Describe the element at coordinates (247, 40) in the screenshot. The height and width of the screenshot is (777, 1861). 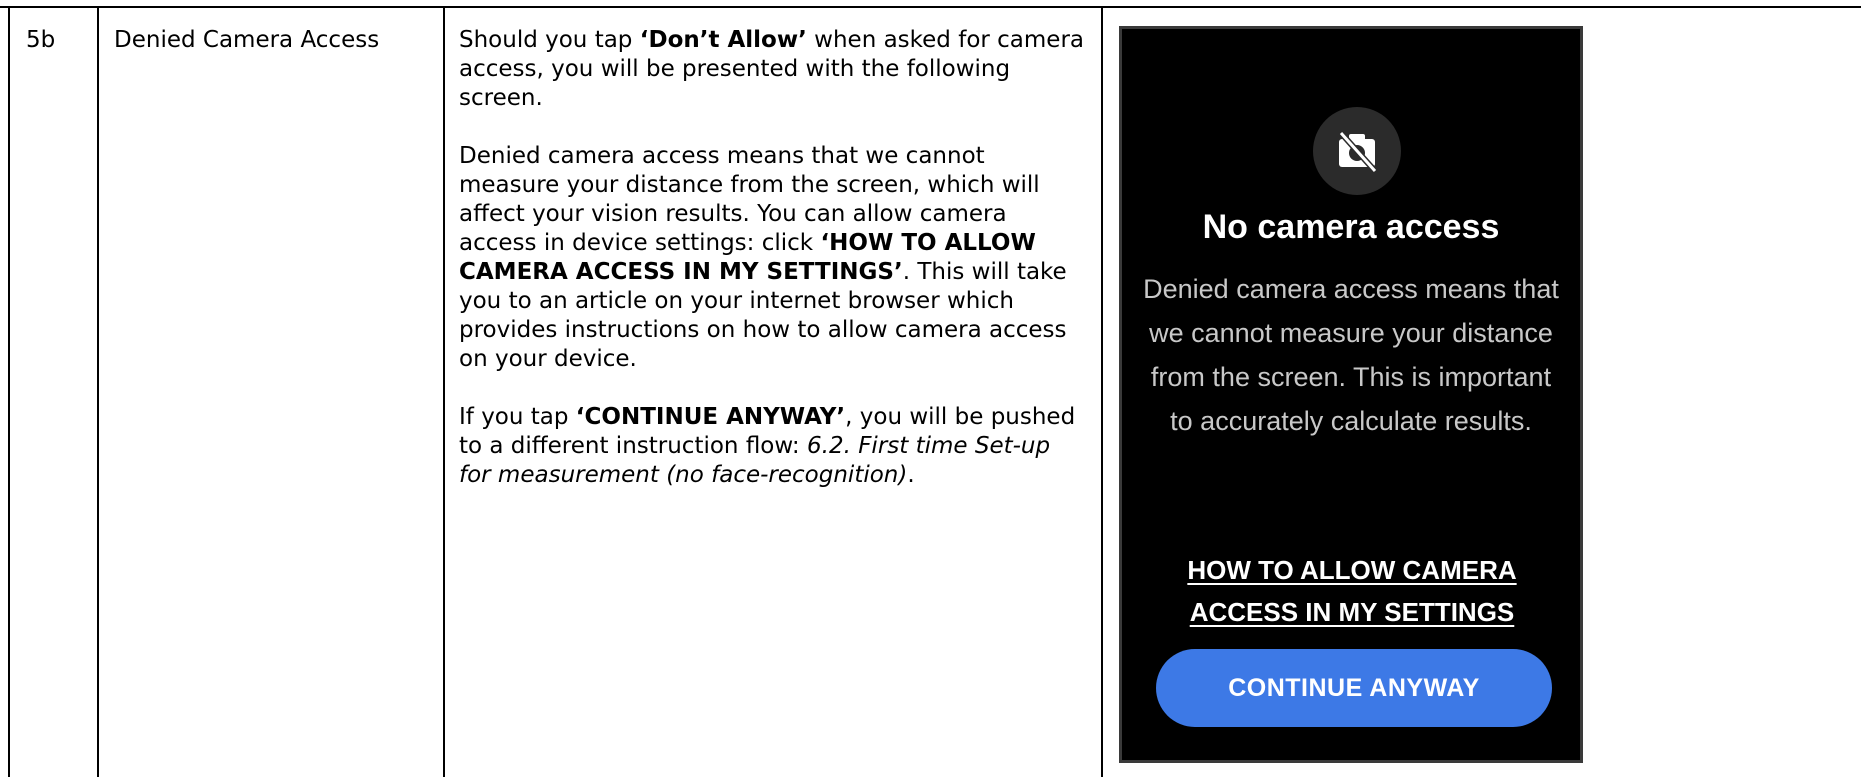
I see `step-name: Denied Camera Access` at that location.